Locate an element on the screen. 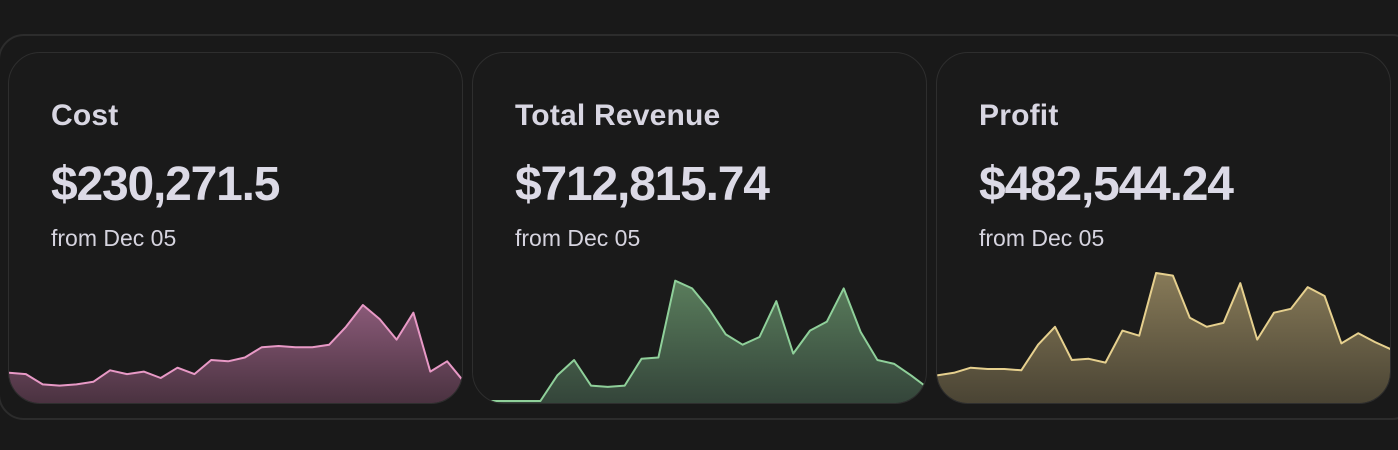  metric-label: Profit is located at coordinates (1019, 115).